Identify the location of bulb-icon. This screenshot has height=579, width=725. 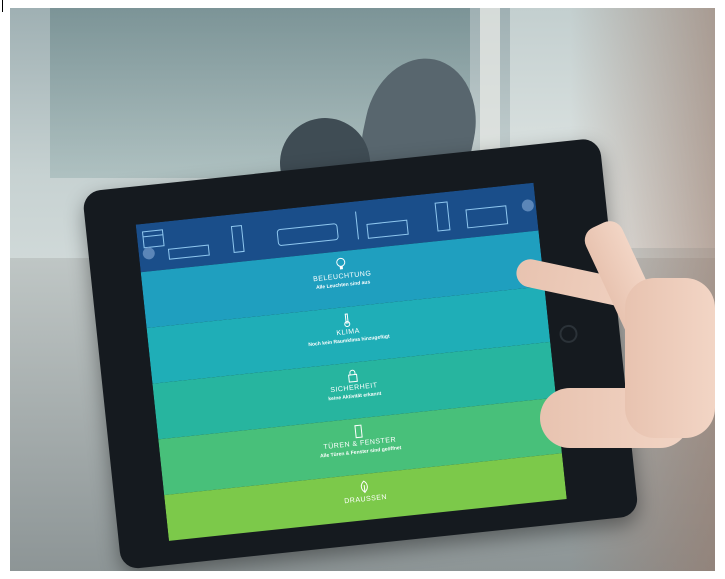
(341, 263).